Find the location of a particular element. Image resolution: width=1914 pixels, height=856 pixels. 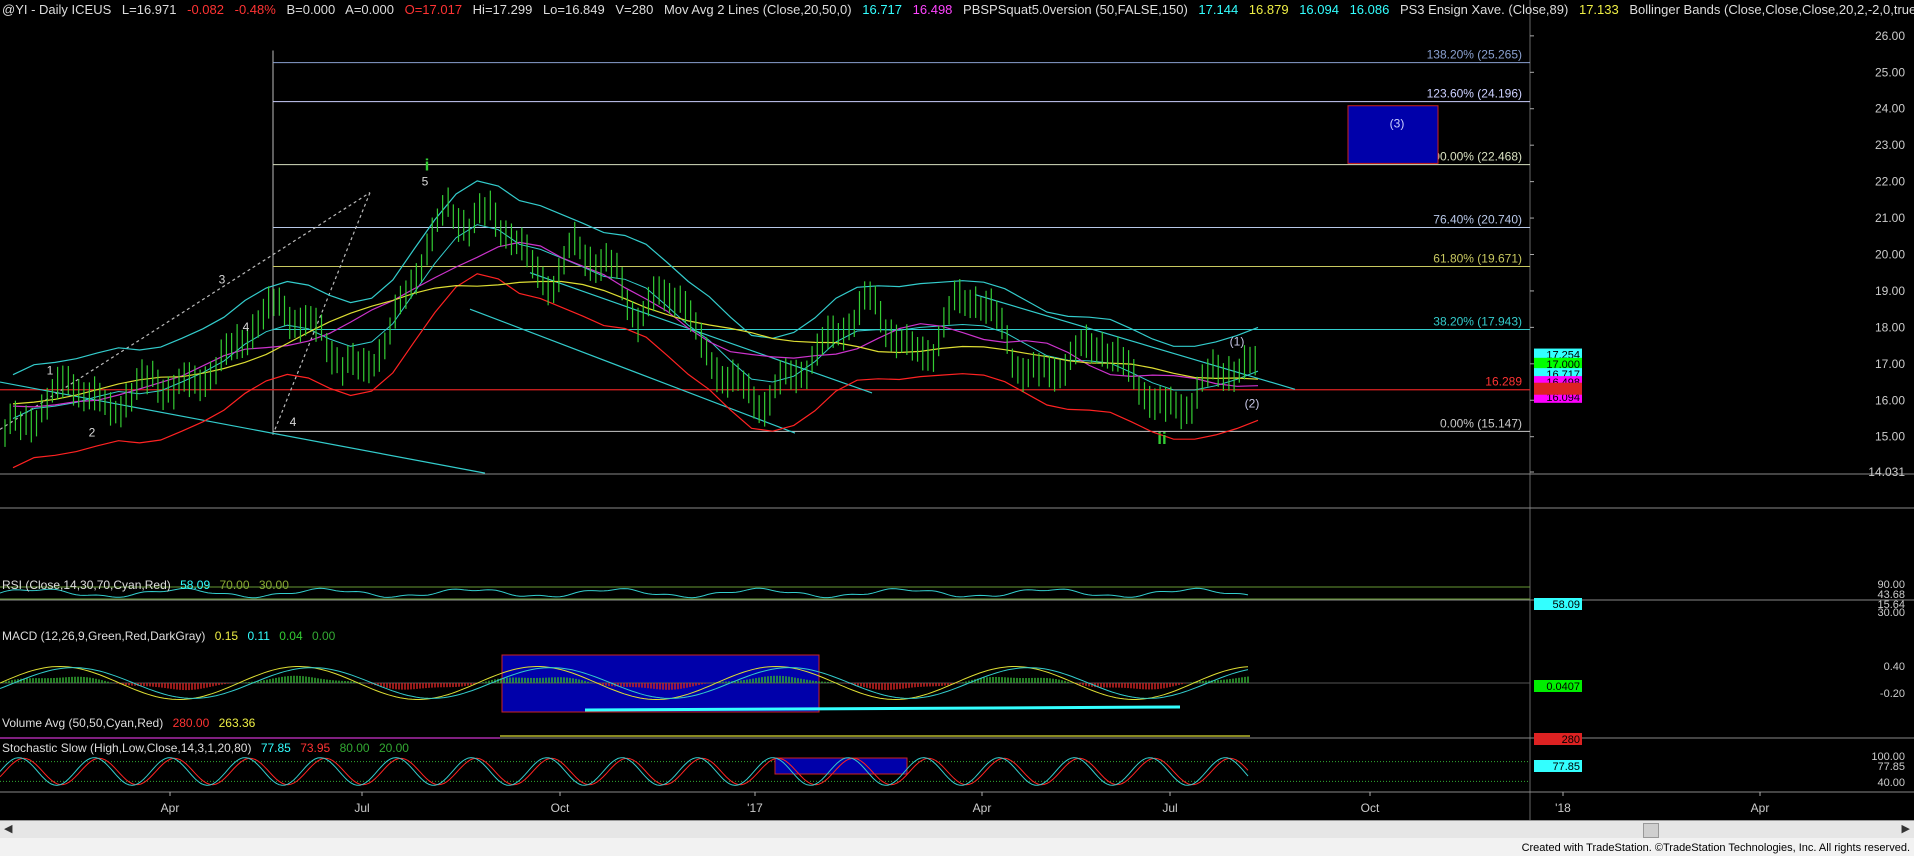

price-tick-label: 24.00 is located at coordinates (1890, 109).